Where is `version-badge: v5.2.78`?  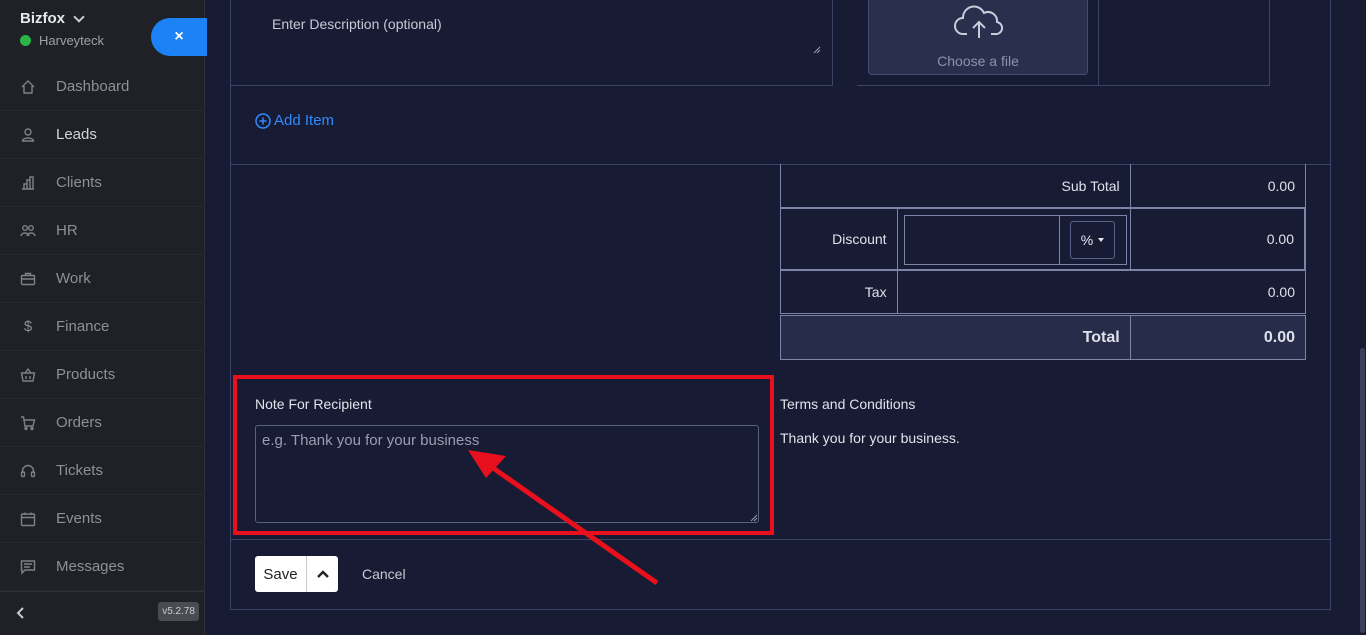
version-badge: v5.2.78 is located at coordinates (178, 611).